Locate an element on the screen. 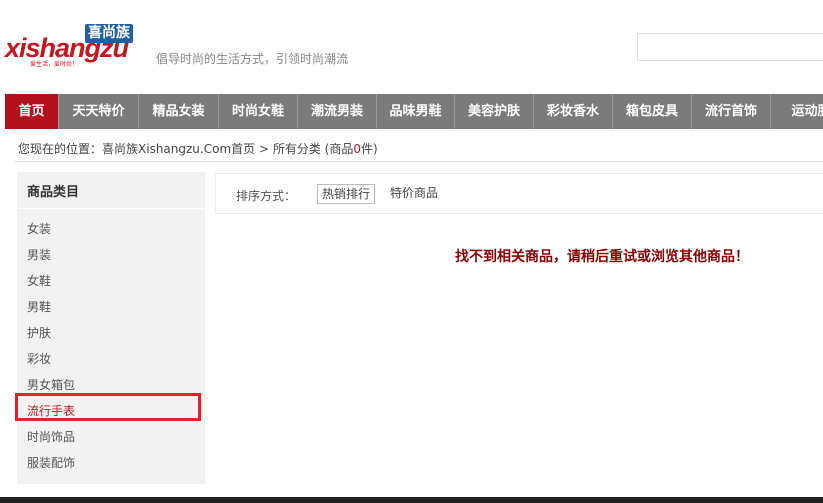  category-item-apparel-accessories: 服装配饰 is located at coordinates (51, 462).